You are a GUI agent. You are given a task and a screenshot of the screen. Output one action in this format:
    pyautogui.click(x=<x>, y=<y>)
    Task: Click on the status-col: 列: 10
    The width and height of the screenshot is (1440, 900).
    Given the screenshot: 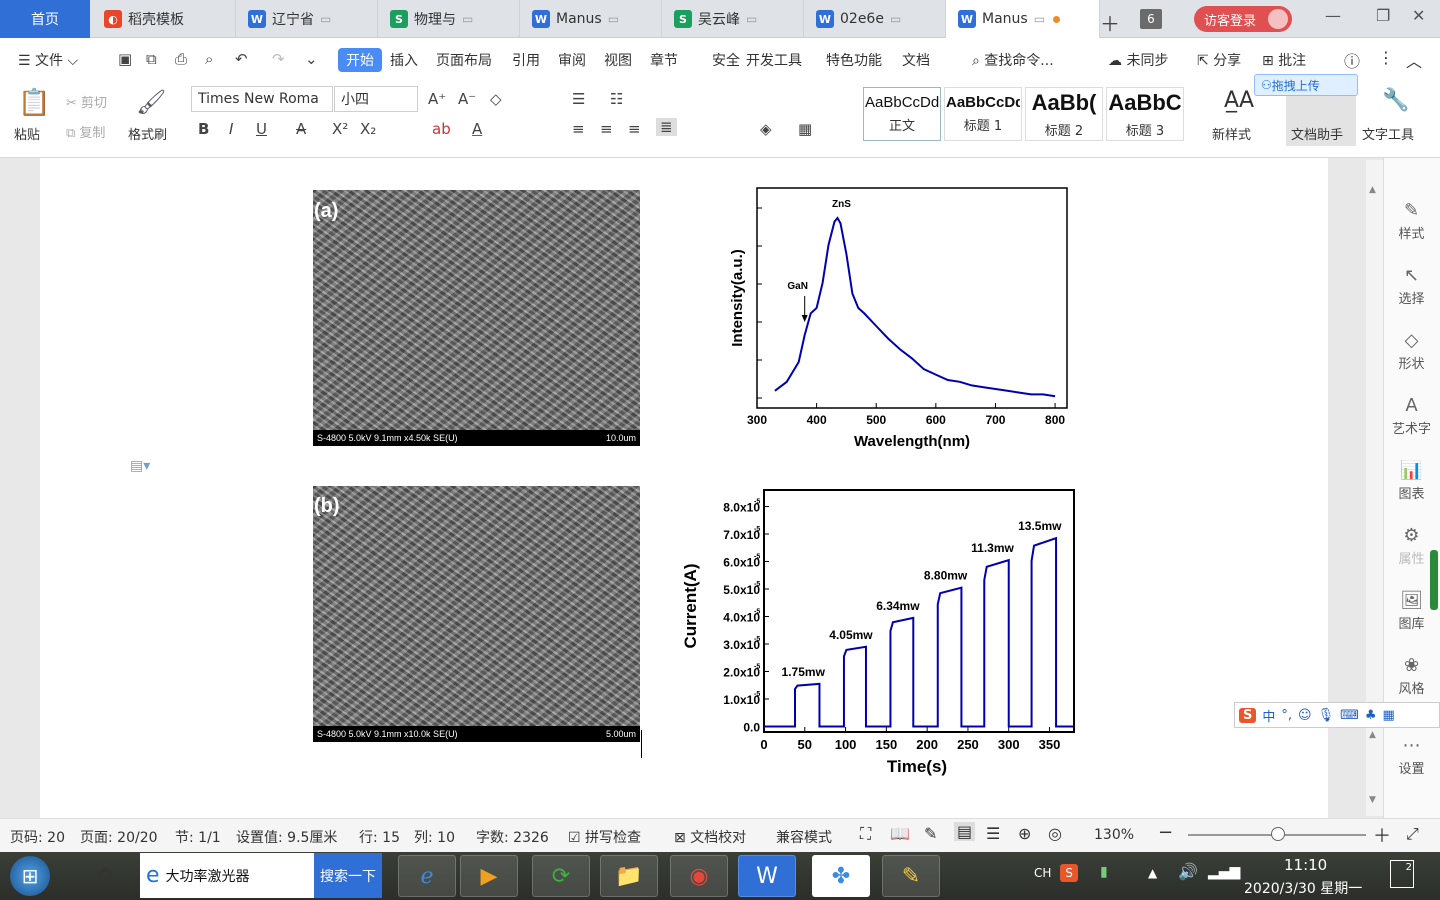 What is the action you would take?
    pyautogui.click(x=434, y=837)
    